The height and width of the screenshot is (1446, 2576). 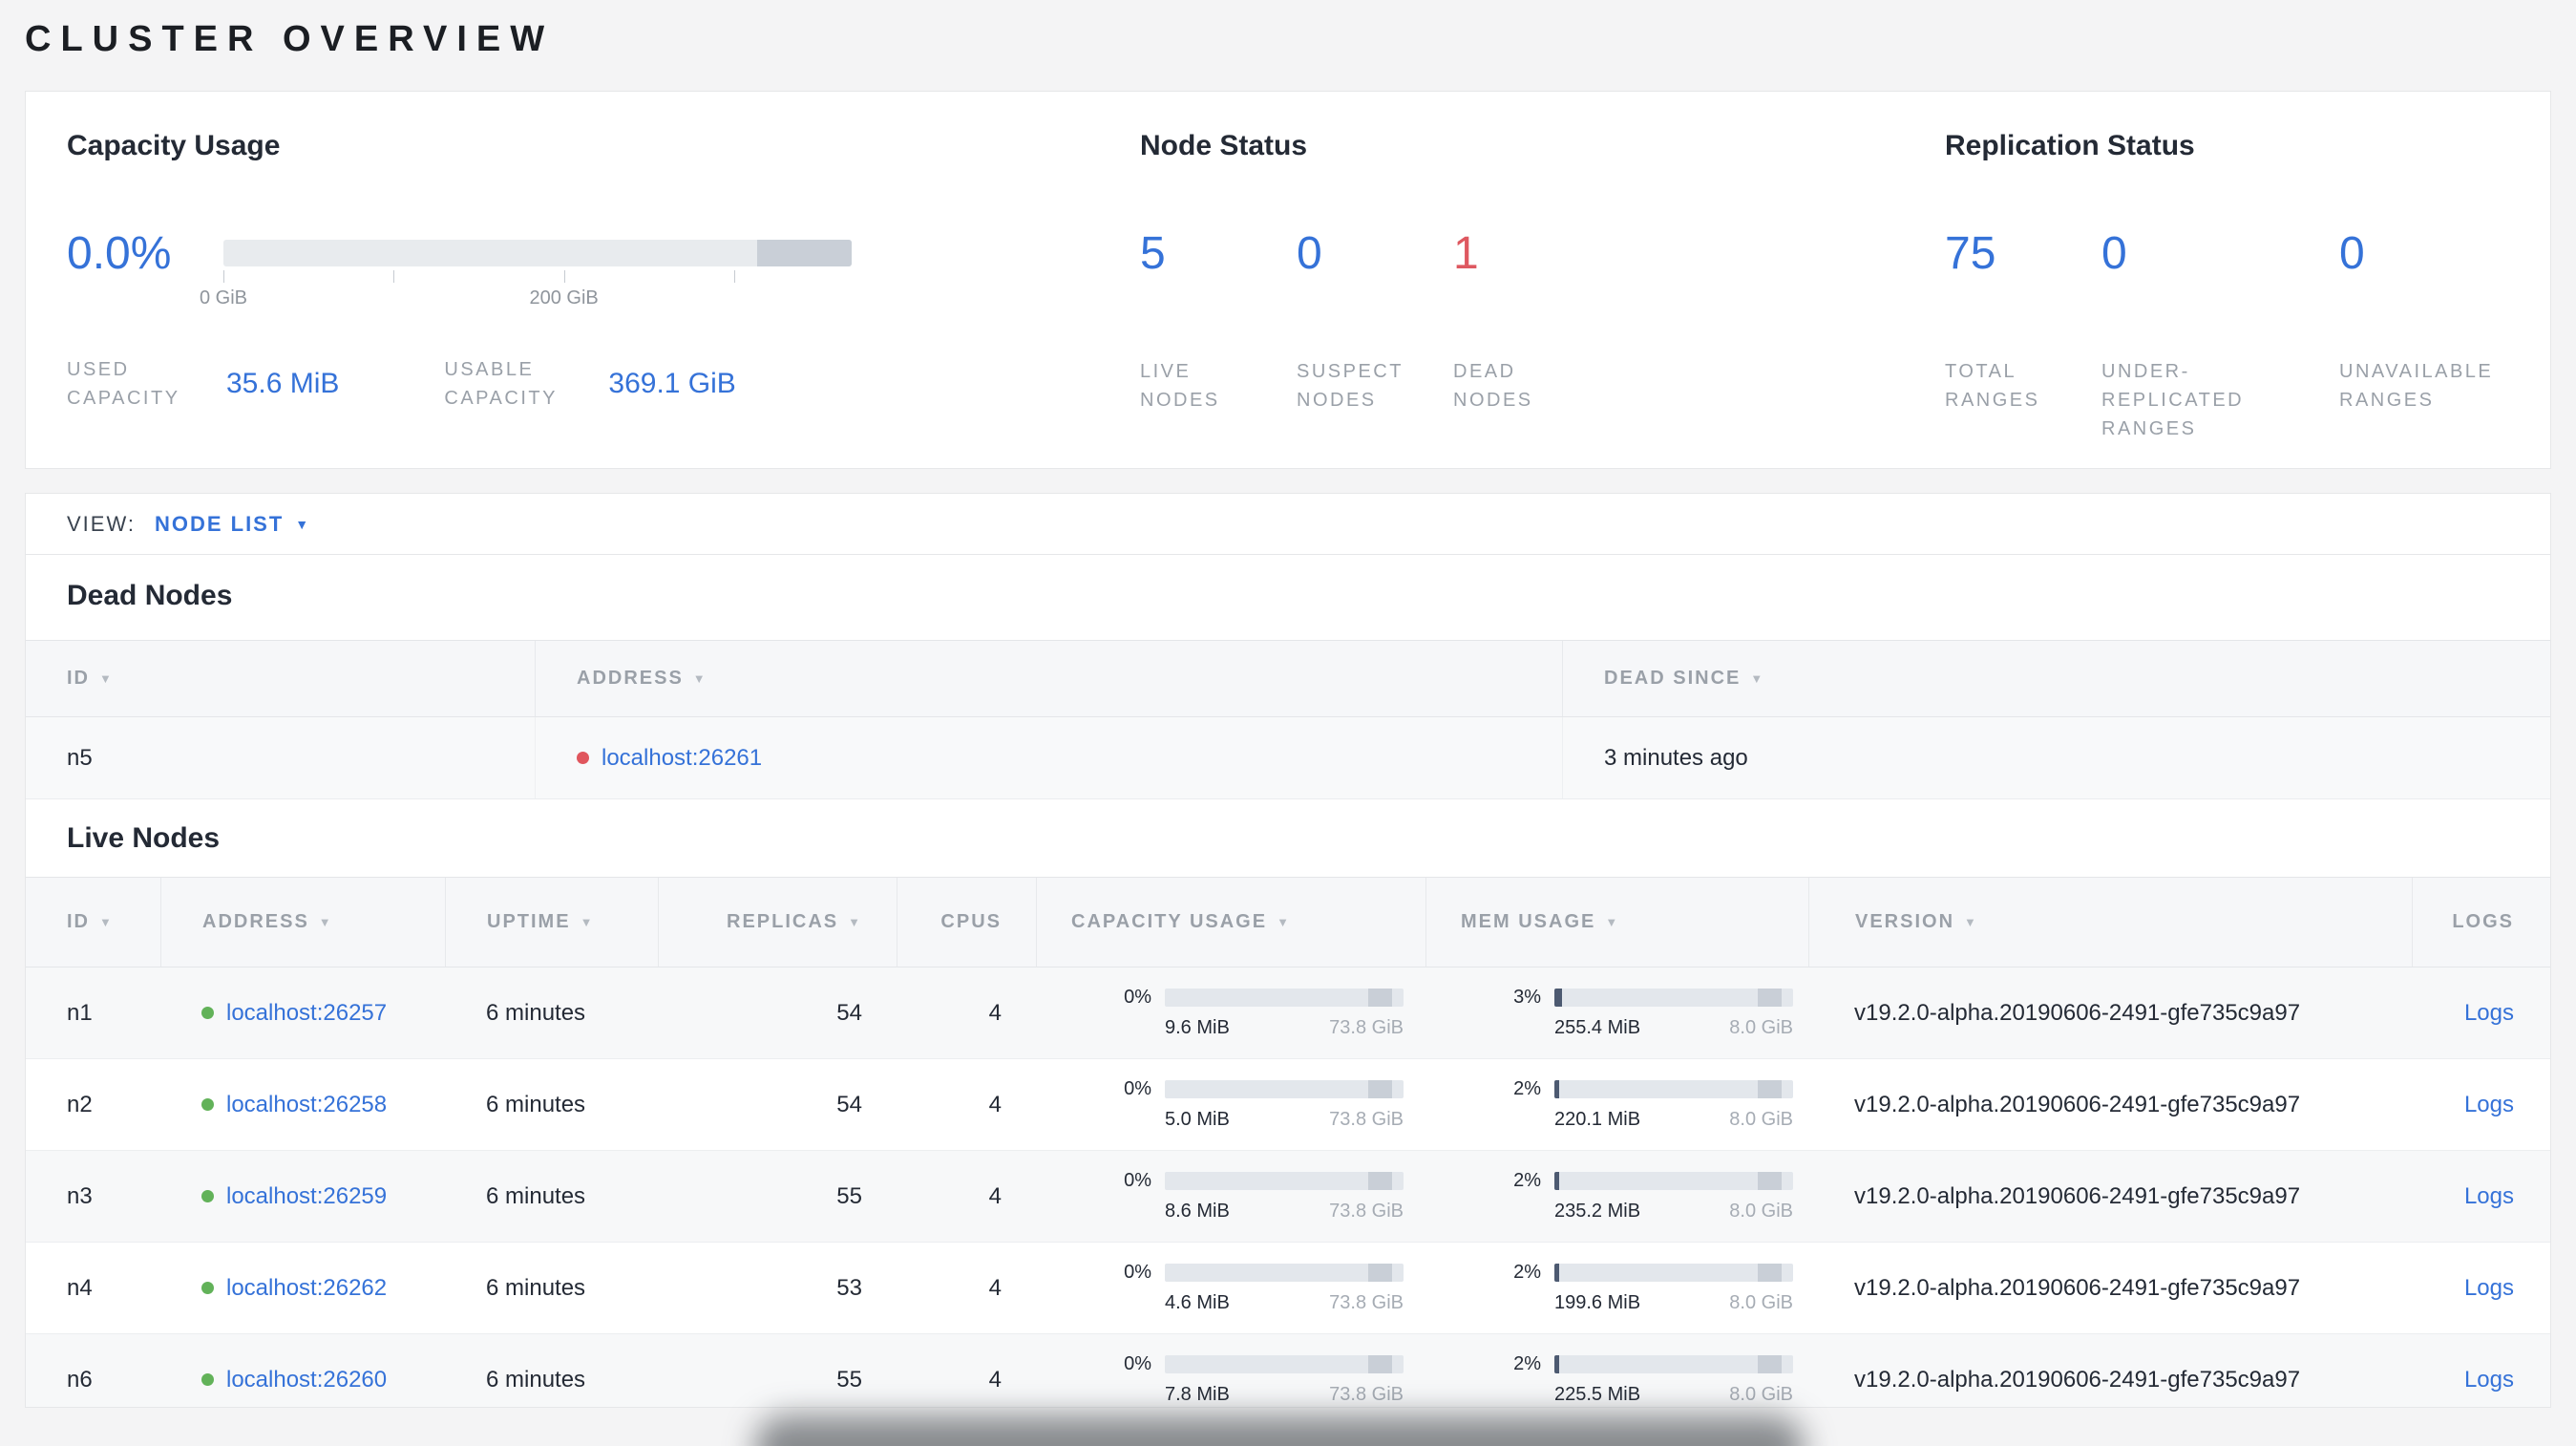 I want to click on live-nodes-count: 5, so click(x=1153, y=253).